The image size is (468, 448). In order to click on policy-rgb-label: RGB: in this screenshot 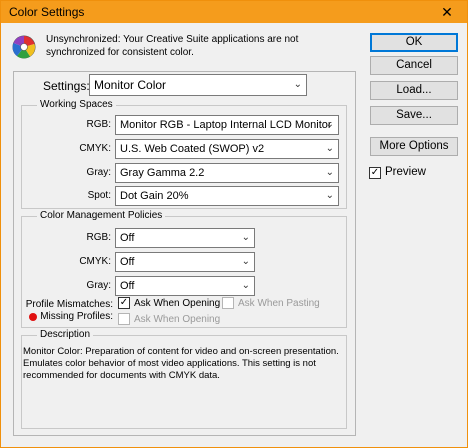, I will do `click(98, 237)`.